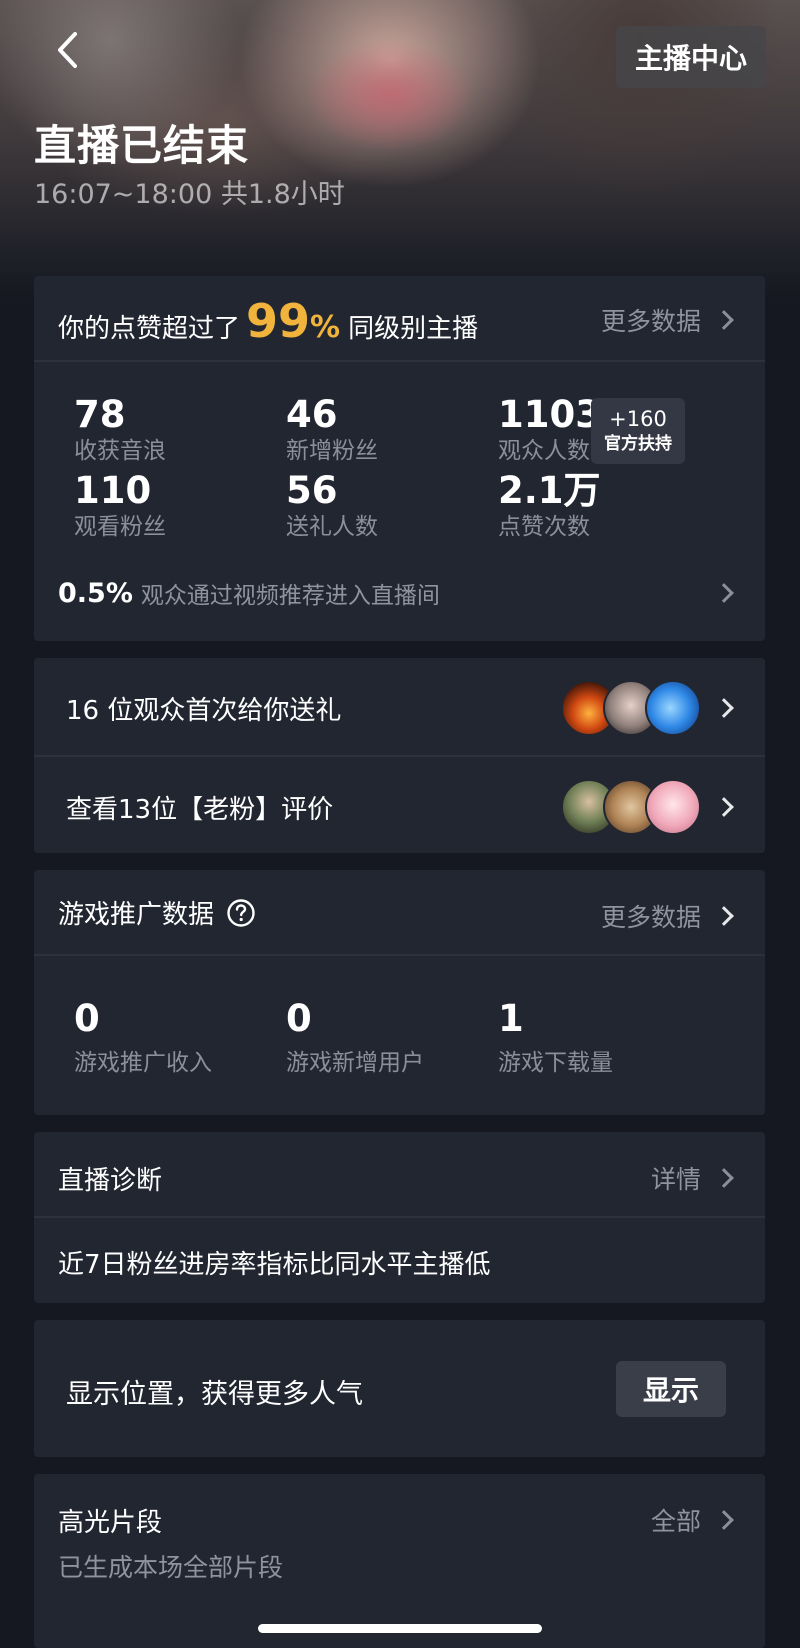 The image size is (800, 1648). What do you see at coordinates (143, 1038) in the screenshot?
I see `stat-game-income: 0 游戏推广收入` at bounding box center [143, 1038].